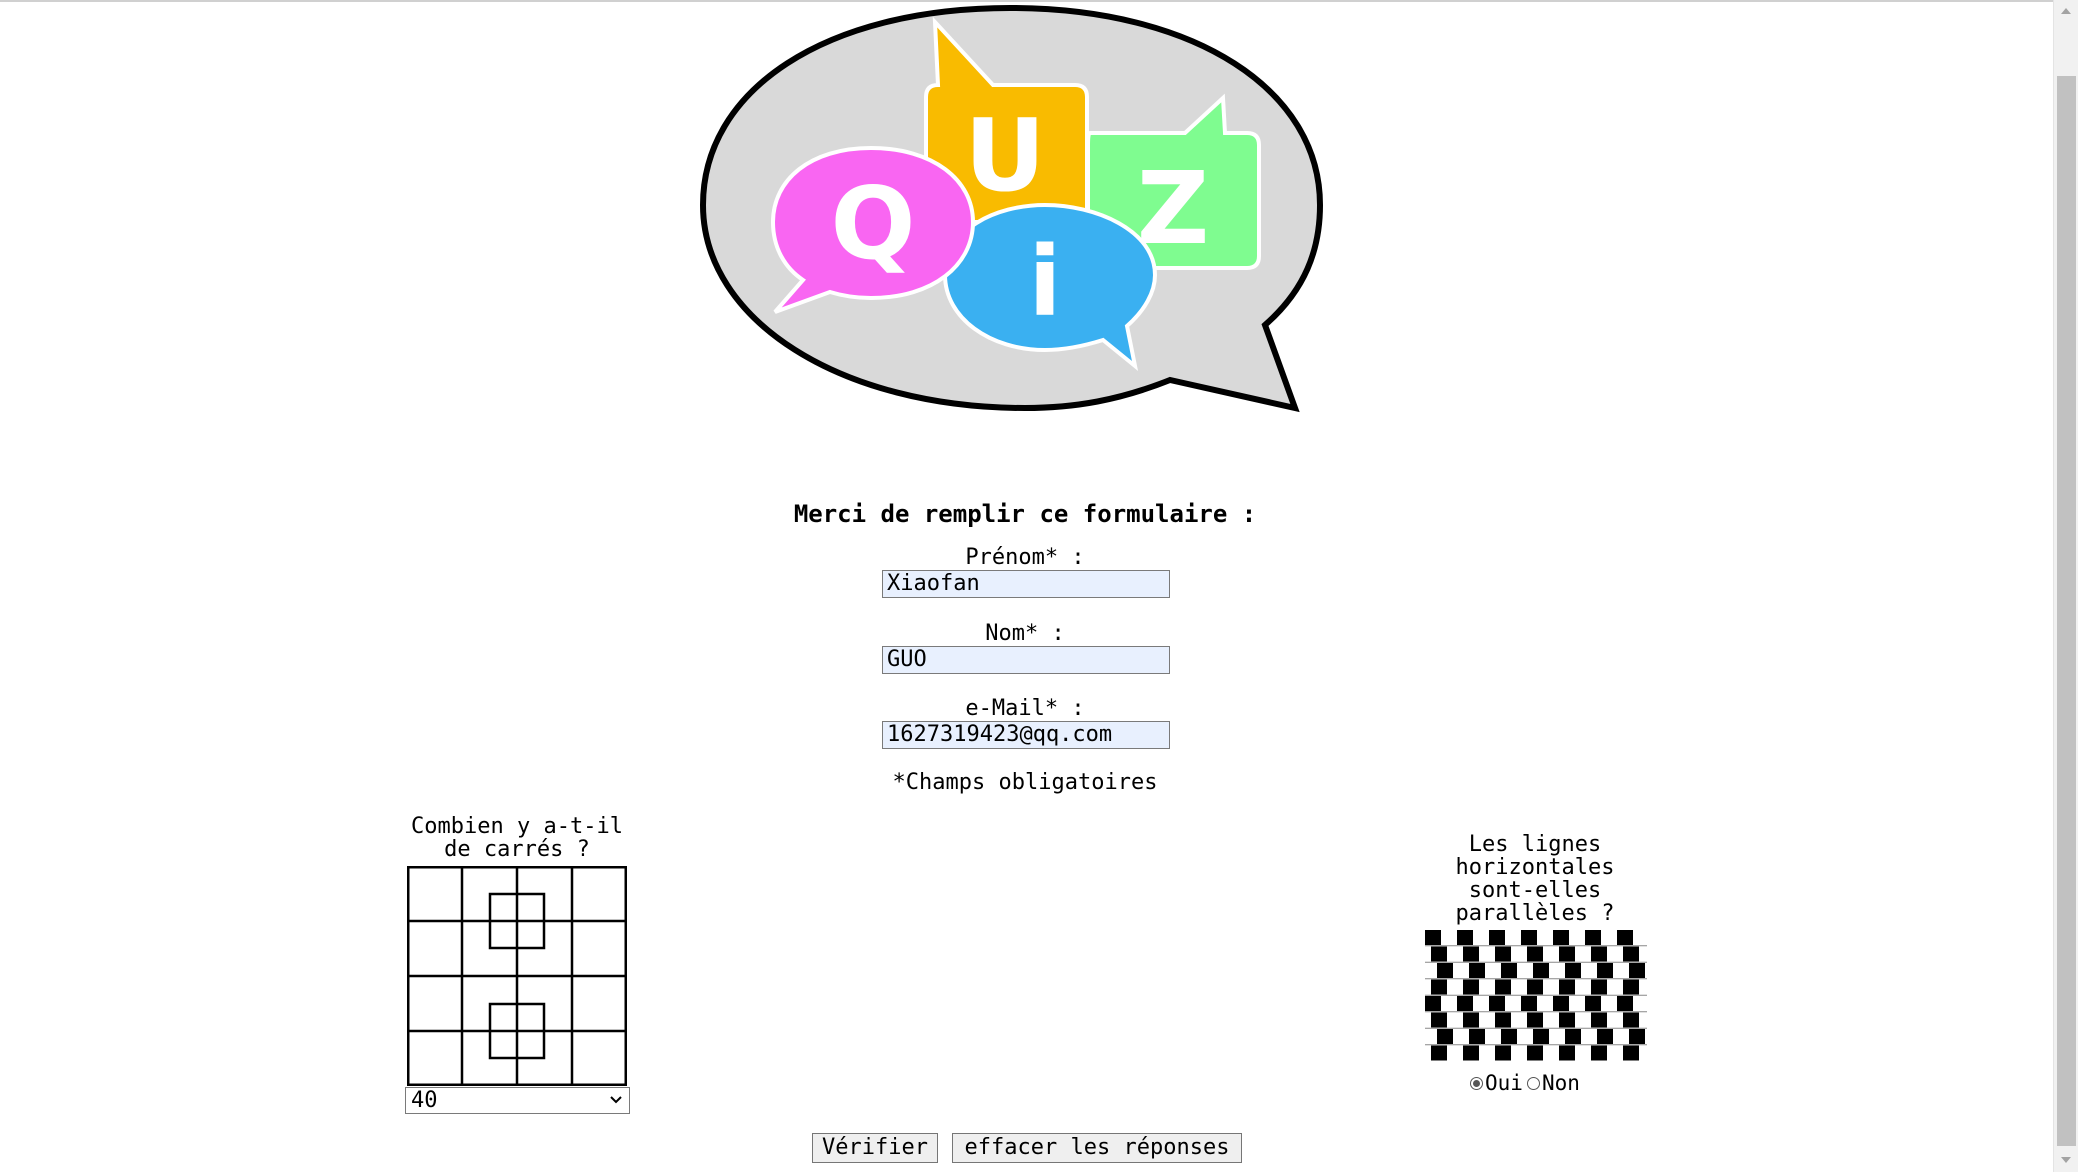 The height and width of the screenshot is (1172, 2078). Describe the element at coordinates (1533, 1083) in the screenshot. I see `radio-non` at that location.